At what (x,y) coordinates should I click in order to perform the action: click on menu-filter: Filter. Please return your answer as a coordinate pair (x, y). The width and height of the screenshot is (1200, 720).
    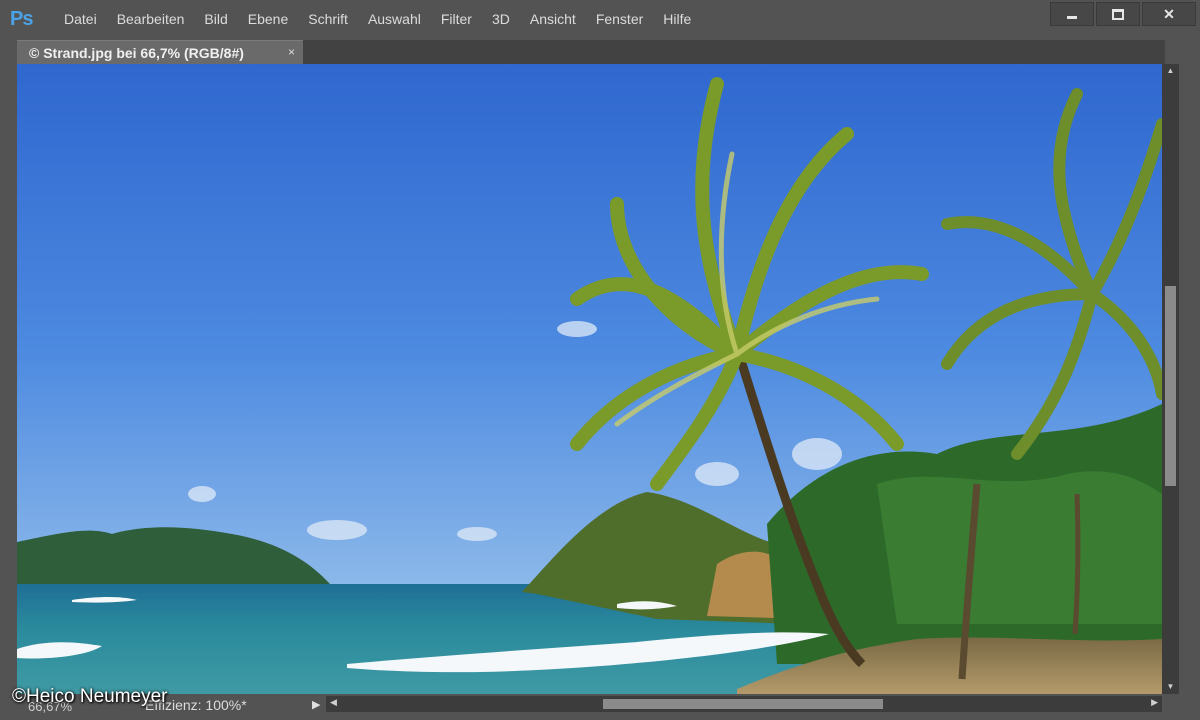
    Looking at the image, I should click on (456, 19).